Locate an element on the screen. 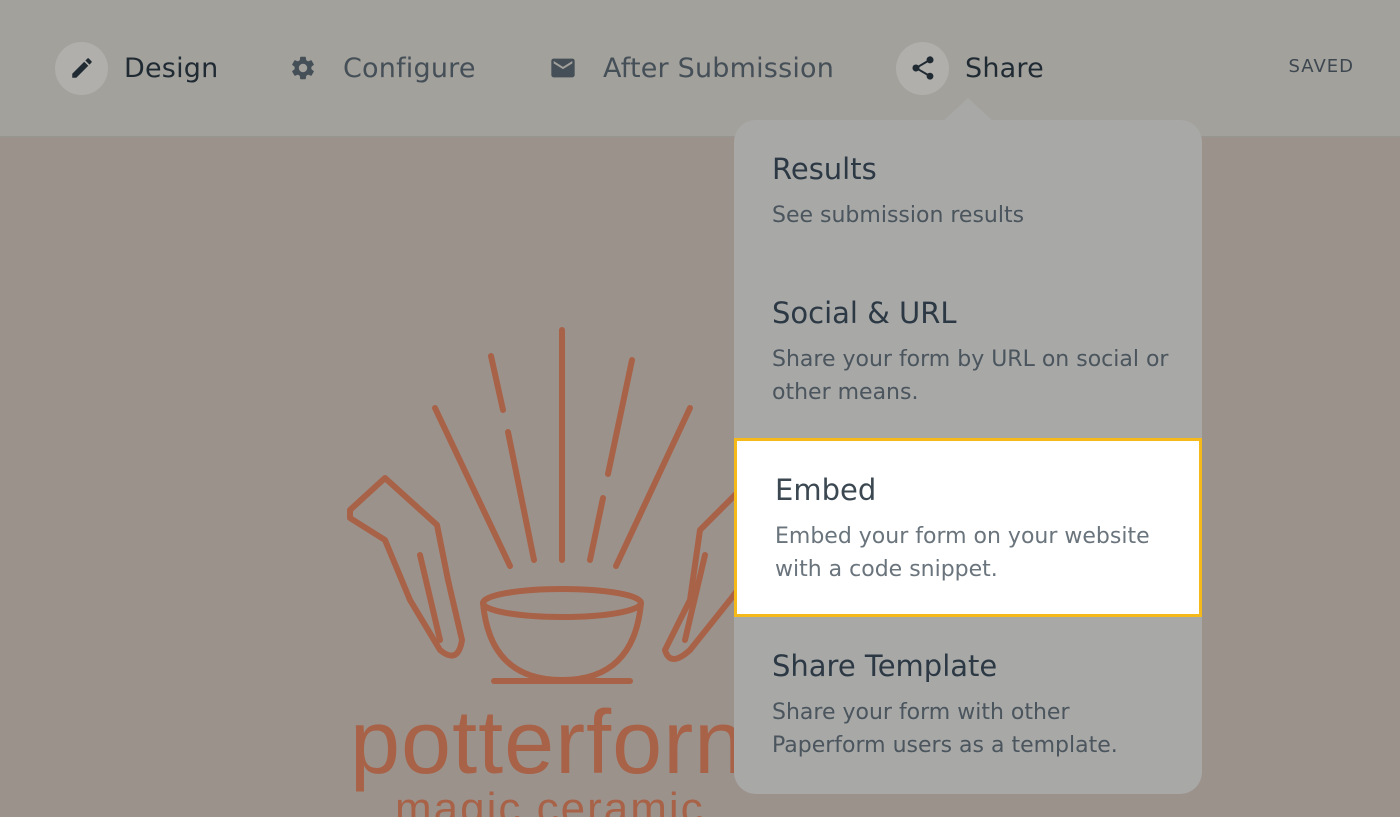 The height and width of the screenshot is (817, 1400). share-icon is located at coordinates (922, 68).